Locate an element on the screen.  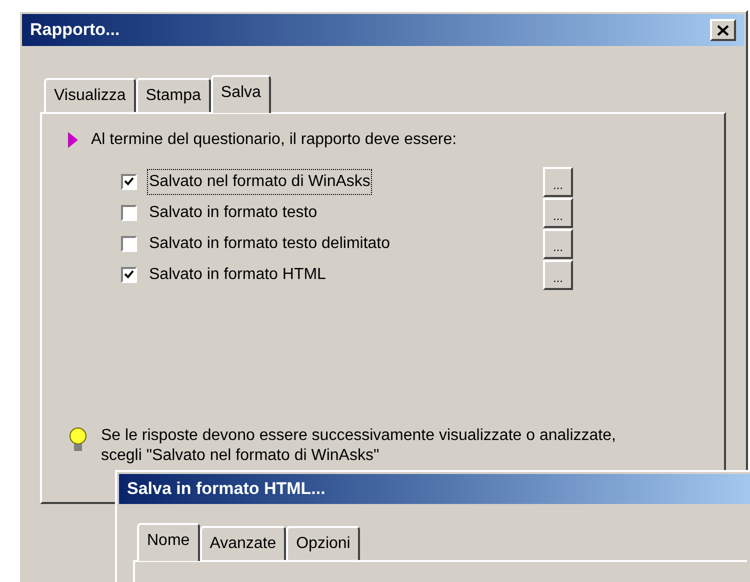
intro-text: Al termine del questionario, il rapporto deve essere: is located at coordinates (274, 140).